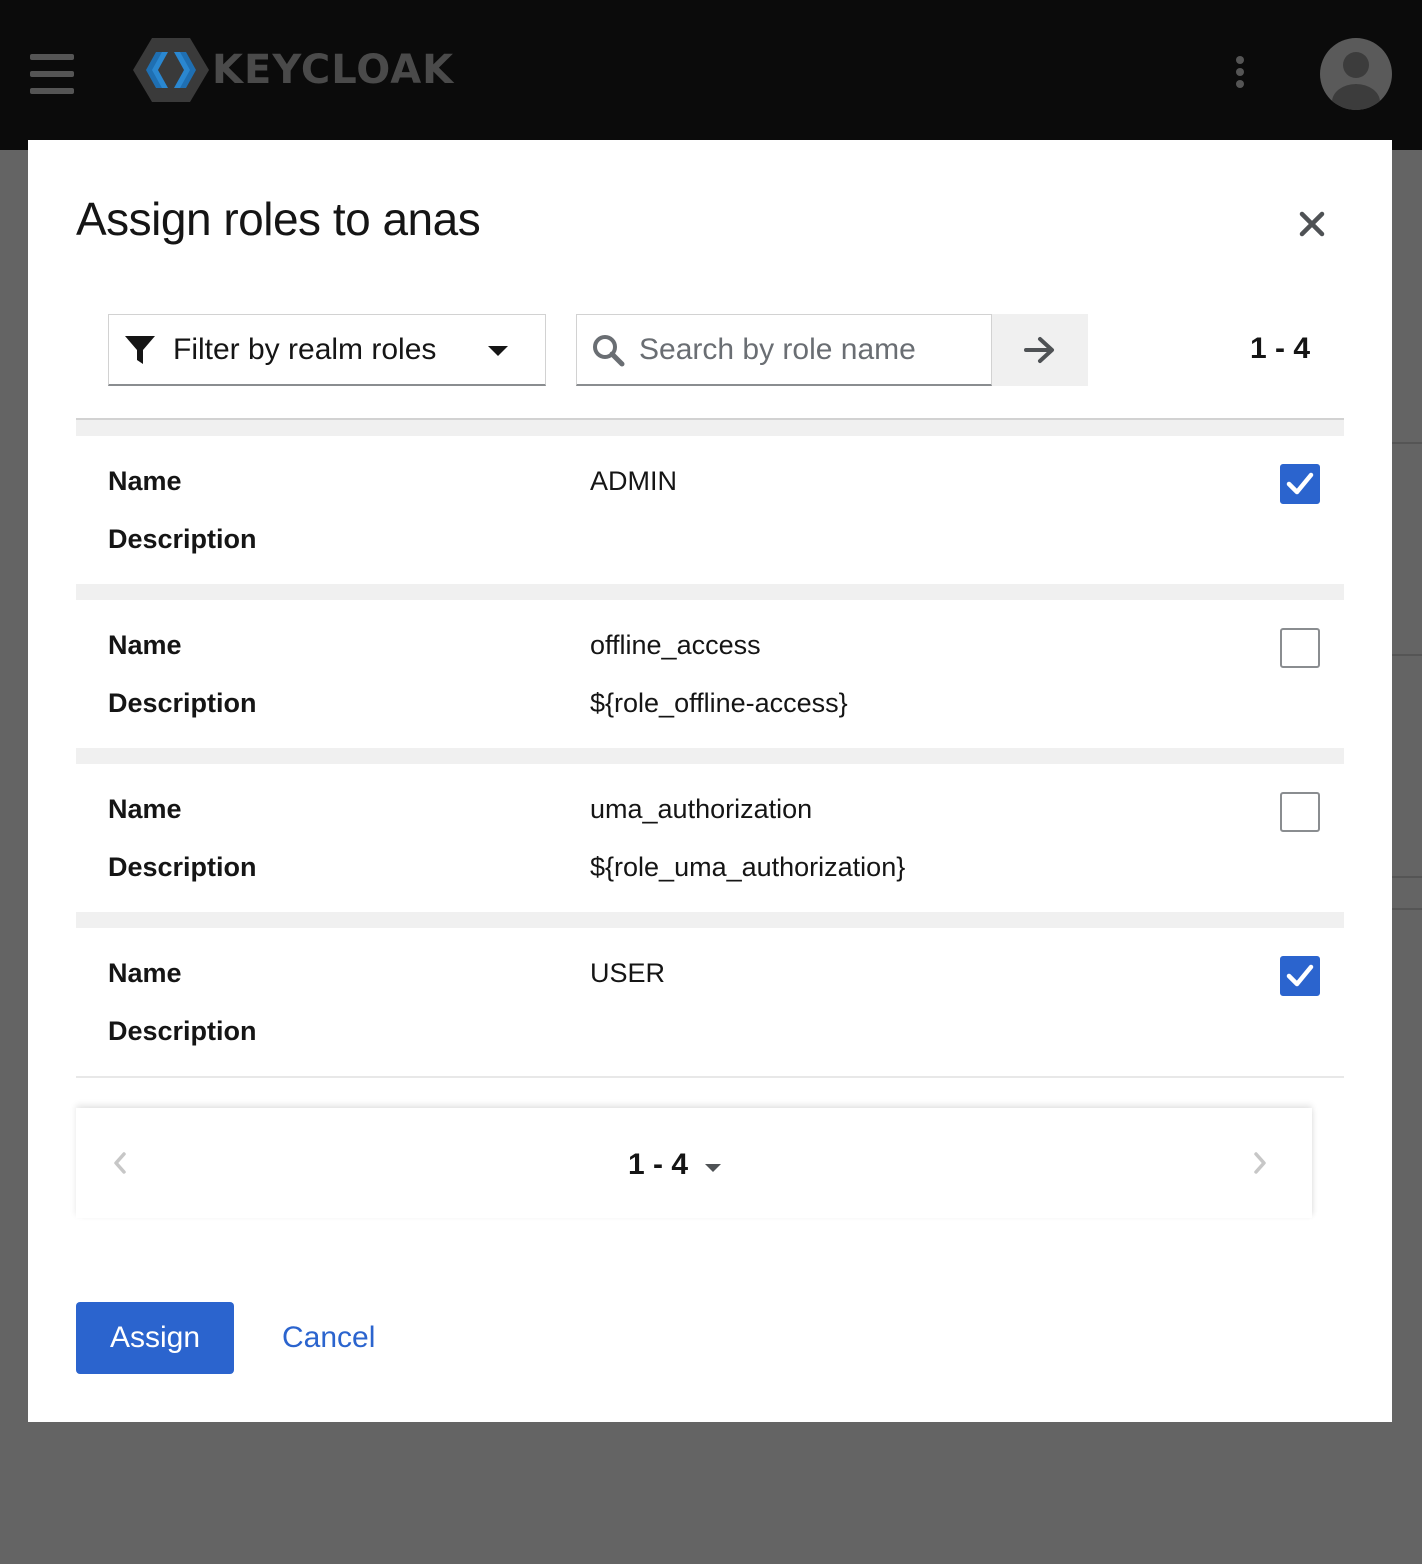 The image size is (1422, 1564). What do you see at coordinates (1312, 224) in the screenshot?
I see `close-icon` at bounding box center [1312, 224].